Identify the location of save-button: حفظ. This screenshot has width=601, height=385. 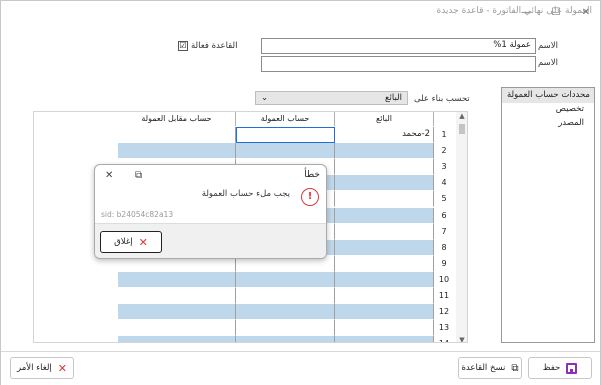
(560, 368).